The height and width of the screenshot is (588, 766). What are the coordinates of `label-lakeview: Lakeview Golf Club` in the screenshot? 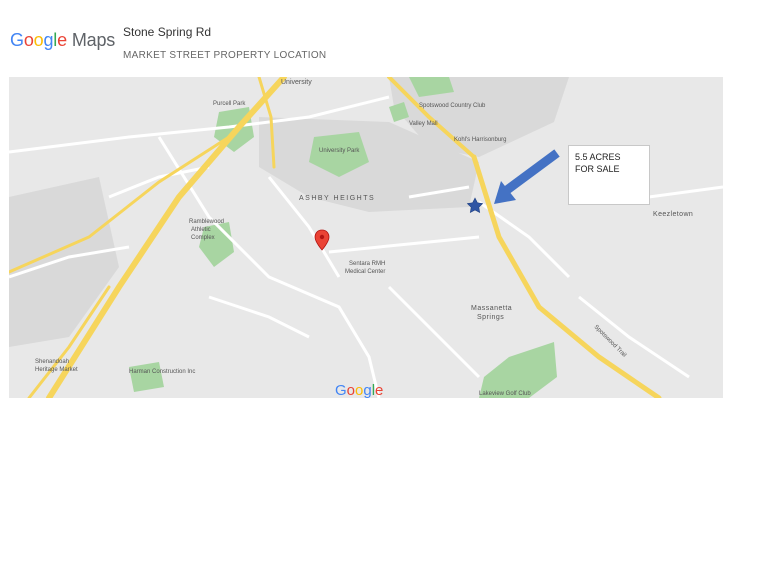 It's located at (505, 394).